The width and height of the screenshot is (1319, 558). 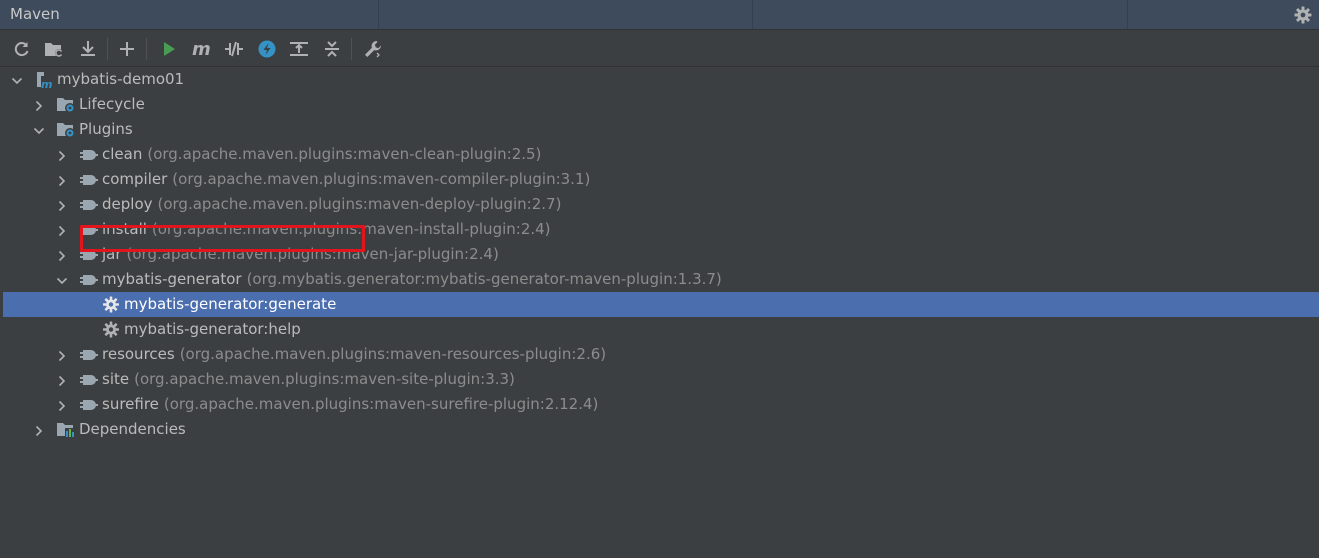 What do you see at coordinates (112, 104) in the screenshot?
I see `lifecycle-label: Lifecycle` at bounding box center [112, 104].